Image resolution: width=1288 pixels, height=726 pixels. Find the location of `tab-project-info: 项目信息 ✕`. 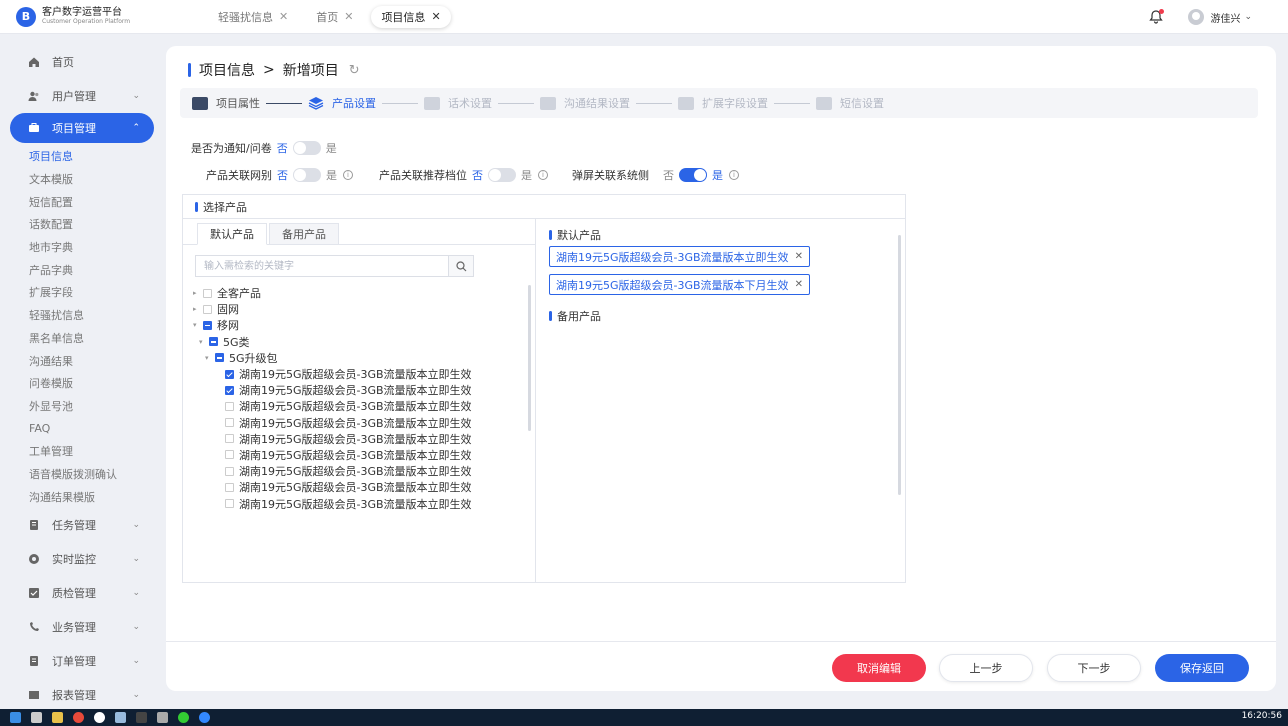

tab-project-info: 项目信息 ✕ is located at coordinates (411, 16).